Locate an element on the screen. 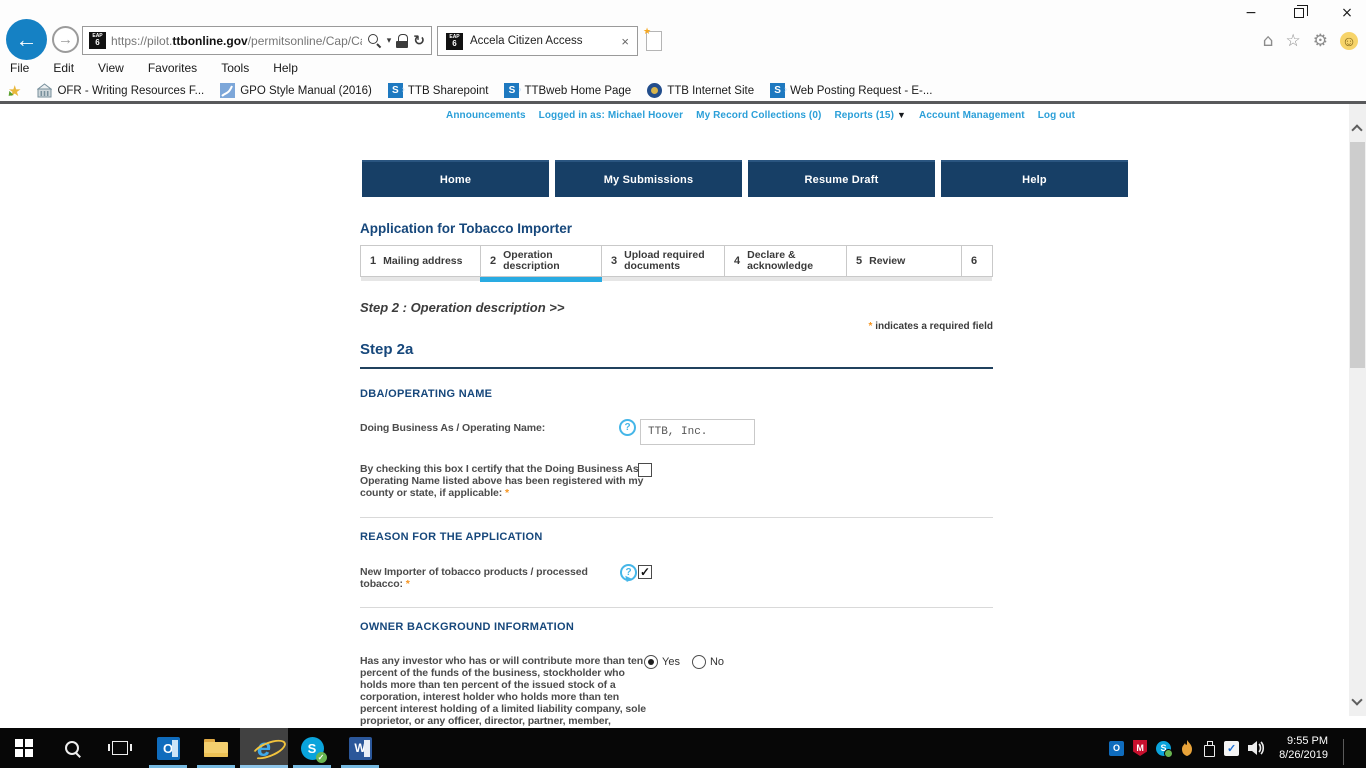 The height and width of the screenshot is (768, 1366). nav-resume-draft-button: Resume Draft is located at coordinates (841, 178).